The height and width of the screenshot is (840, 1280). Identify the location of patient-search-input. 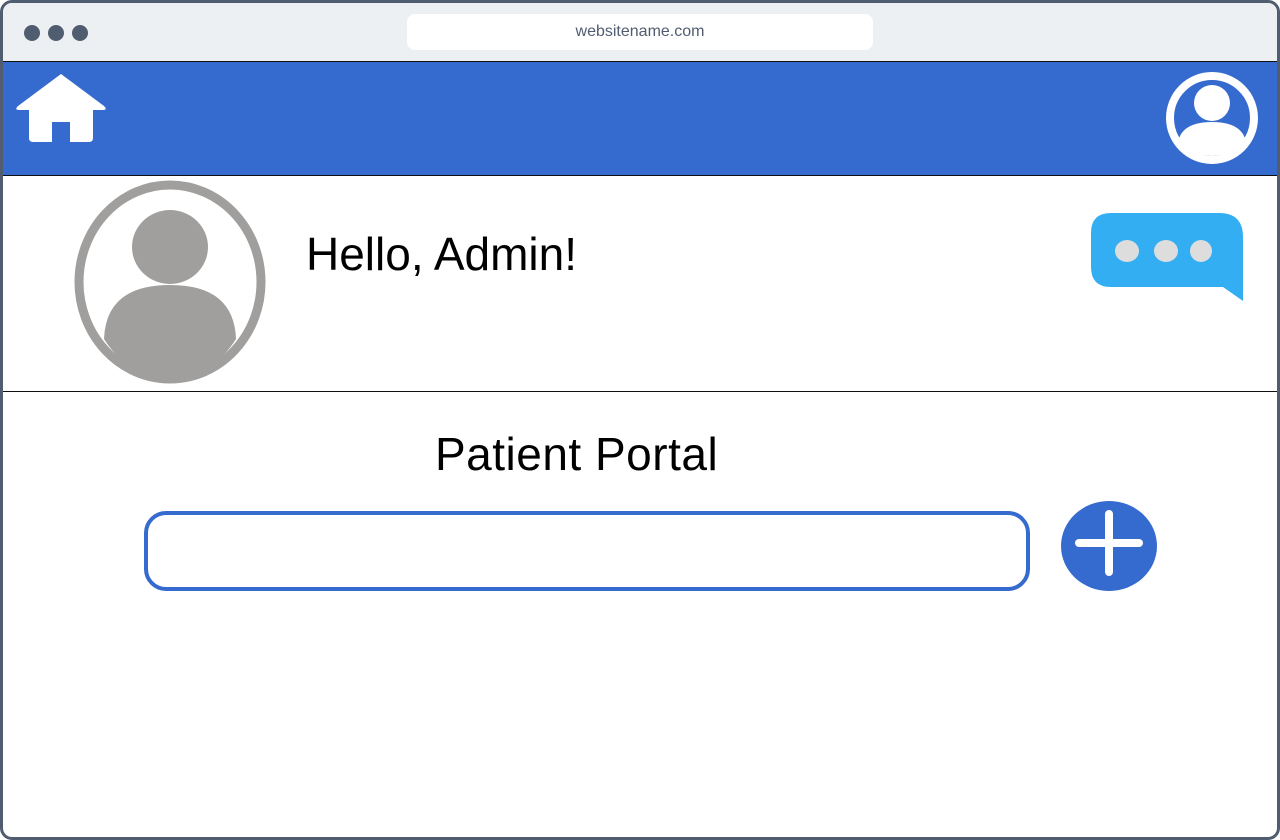
(587, 551).